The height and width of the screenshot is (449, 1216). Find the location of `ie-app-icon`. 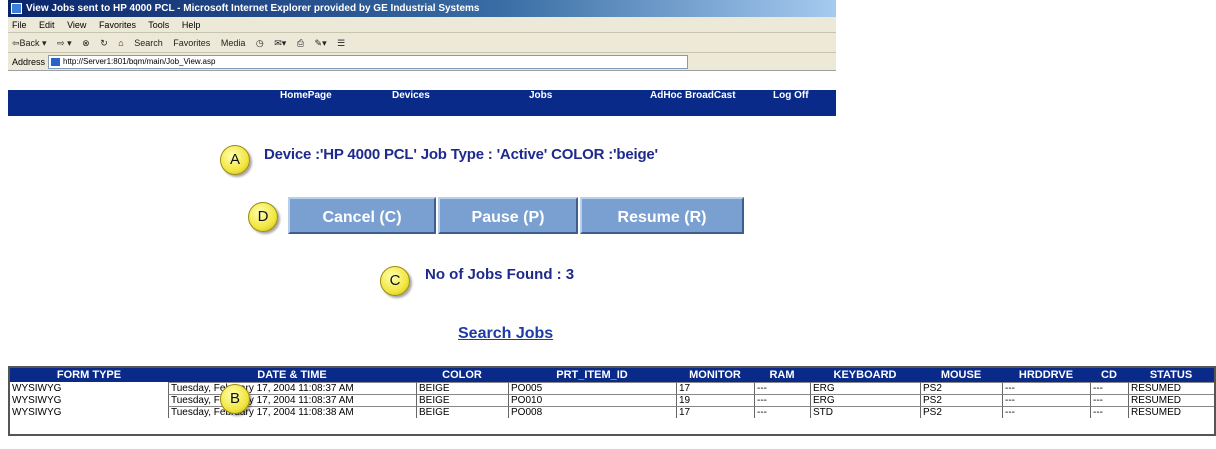

ie-app-icon is located at coordinates (16, 8).